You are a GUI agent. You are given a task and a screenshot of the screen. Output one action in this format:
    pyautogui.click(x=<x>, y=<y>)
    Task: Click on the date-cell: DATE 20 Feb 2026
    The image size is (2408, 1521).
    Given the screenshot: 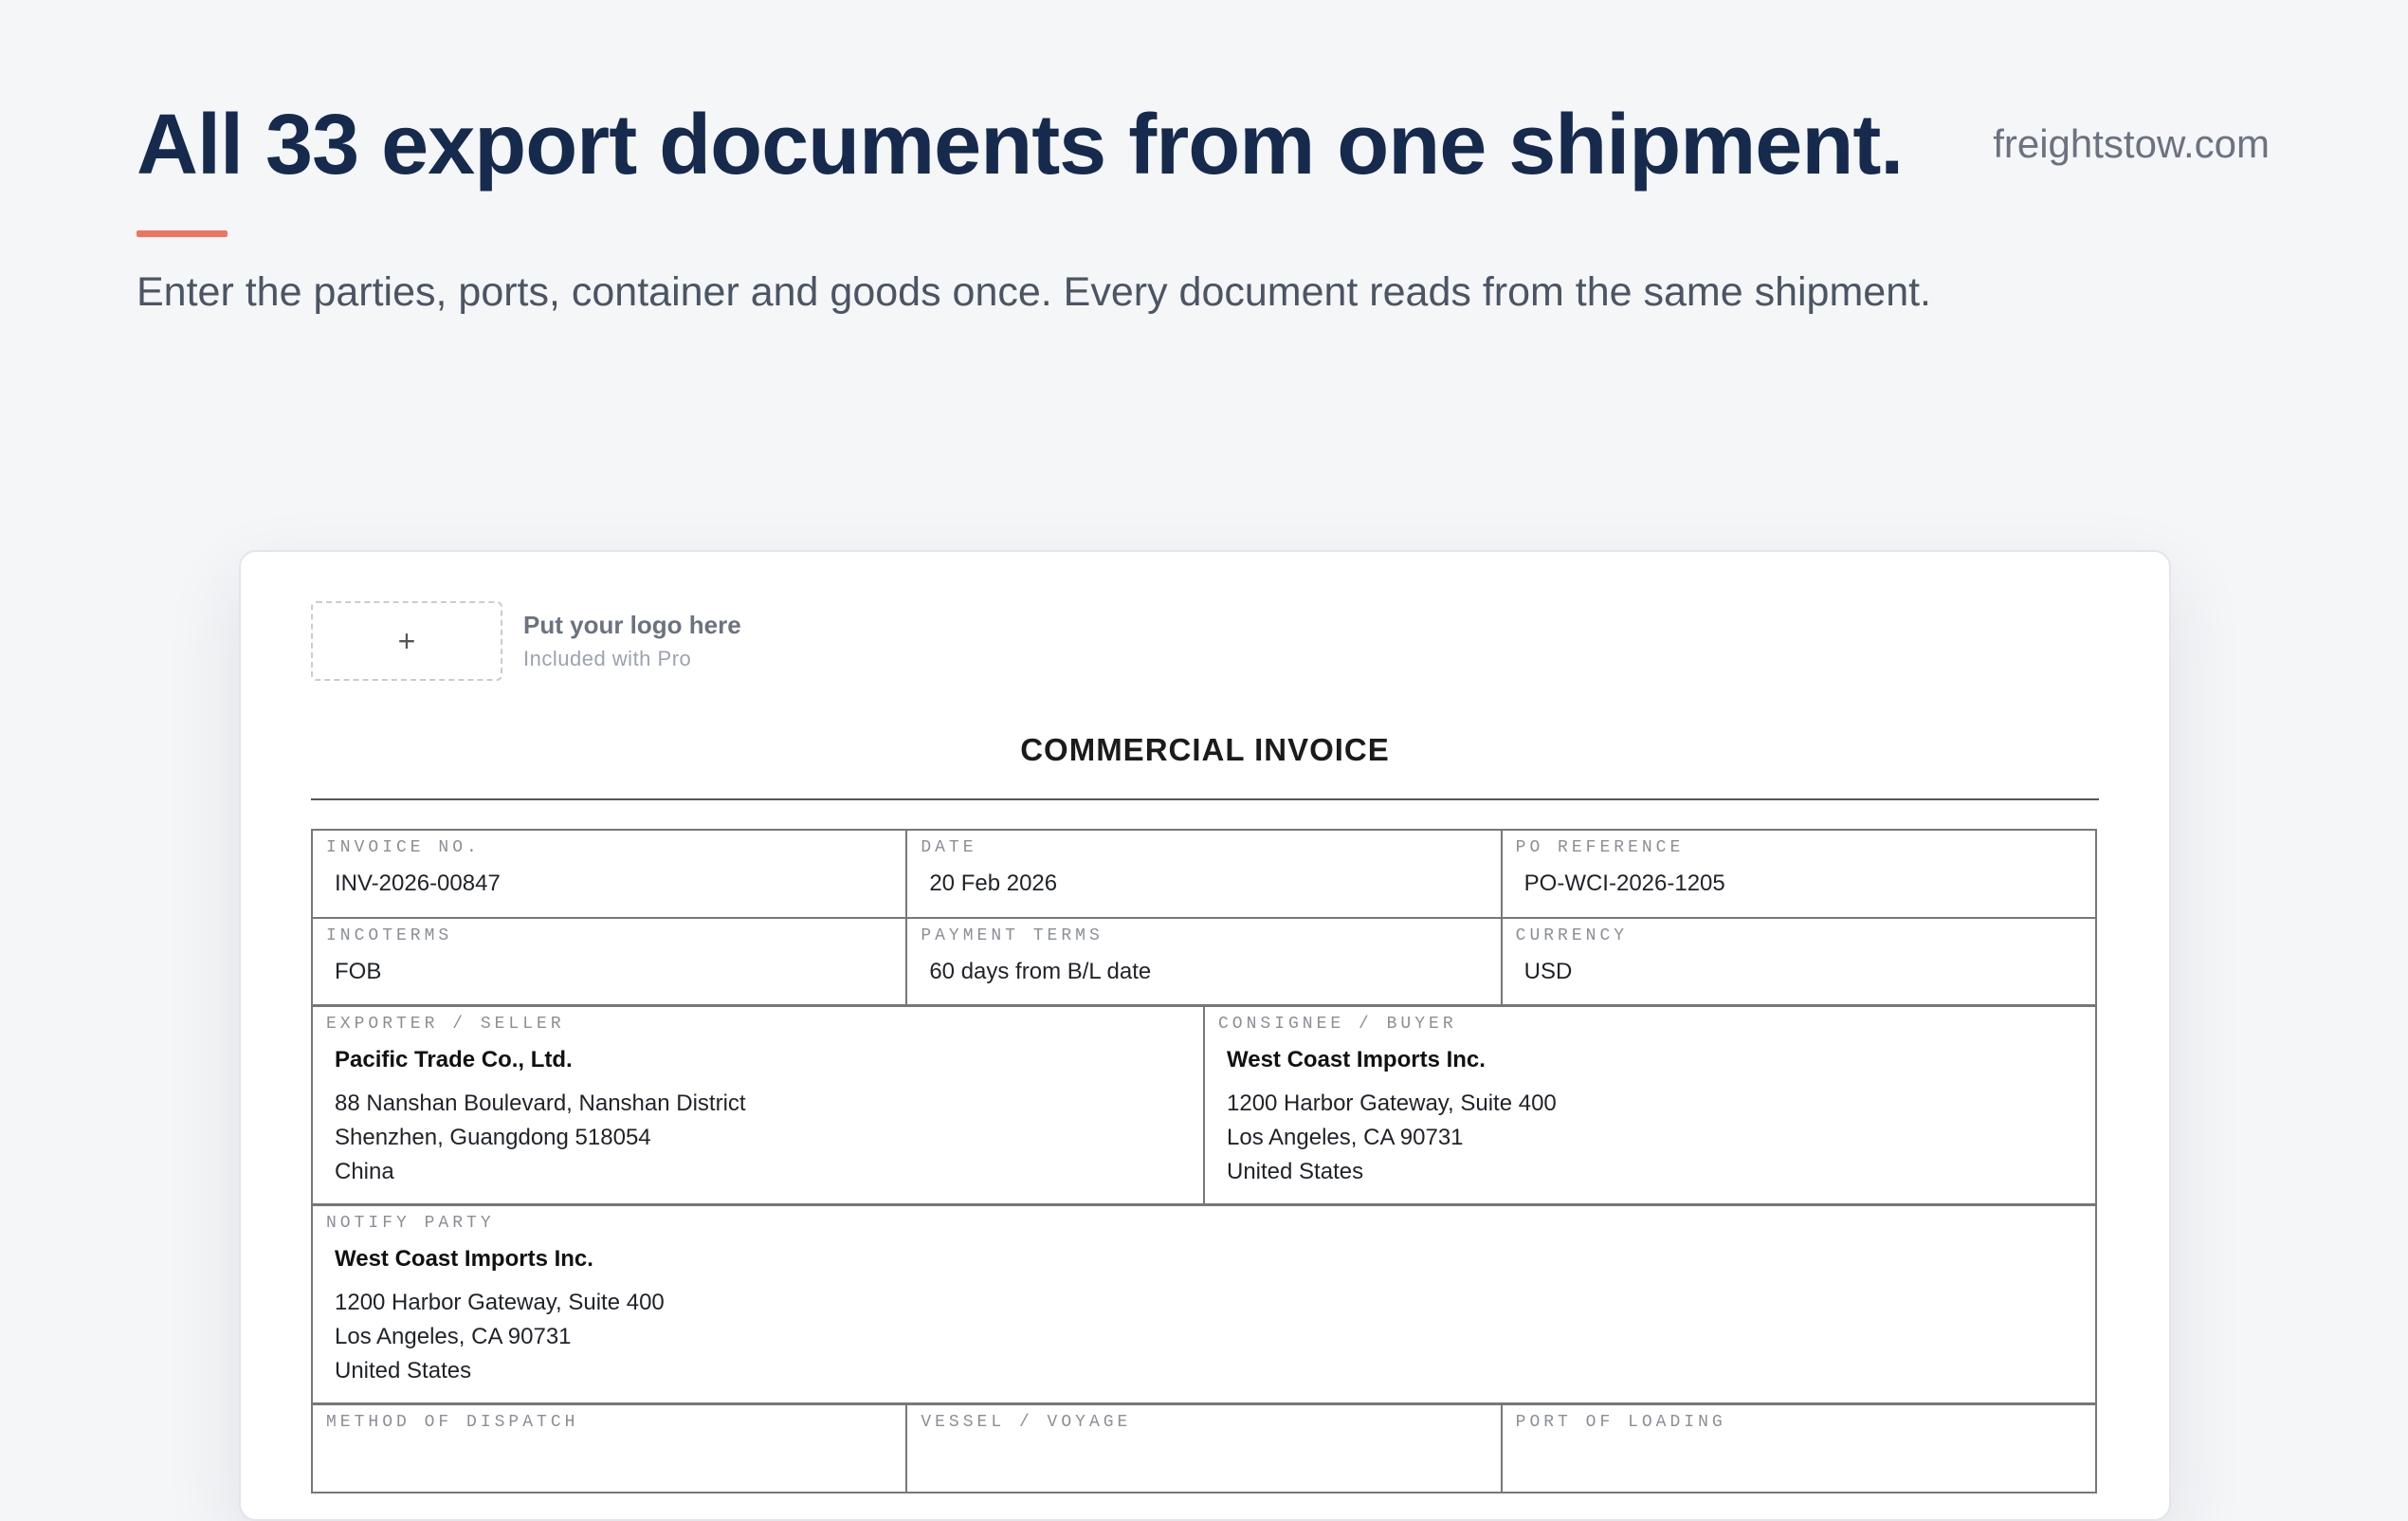 What is the action you would take?
    pyautogui.click(x=1205, y=874)
    